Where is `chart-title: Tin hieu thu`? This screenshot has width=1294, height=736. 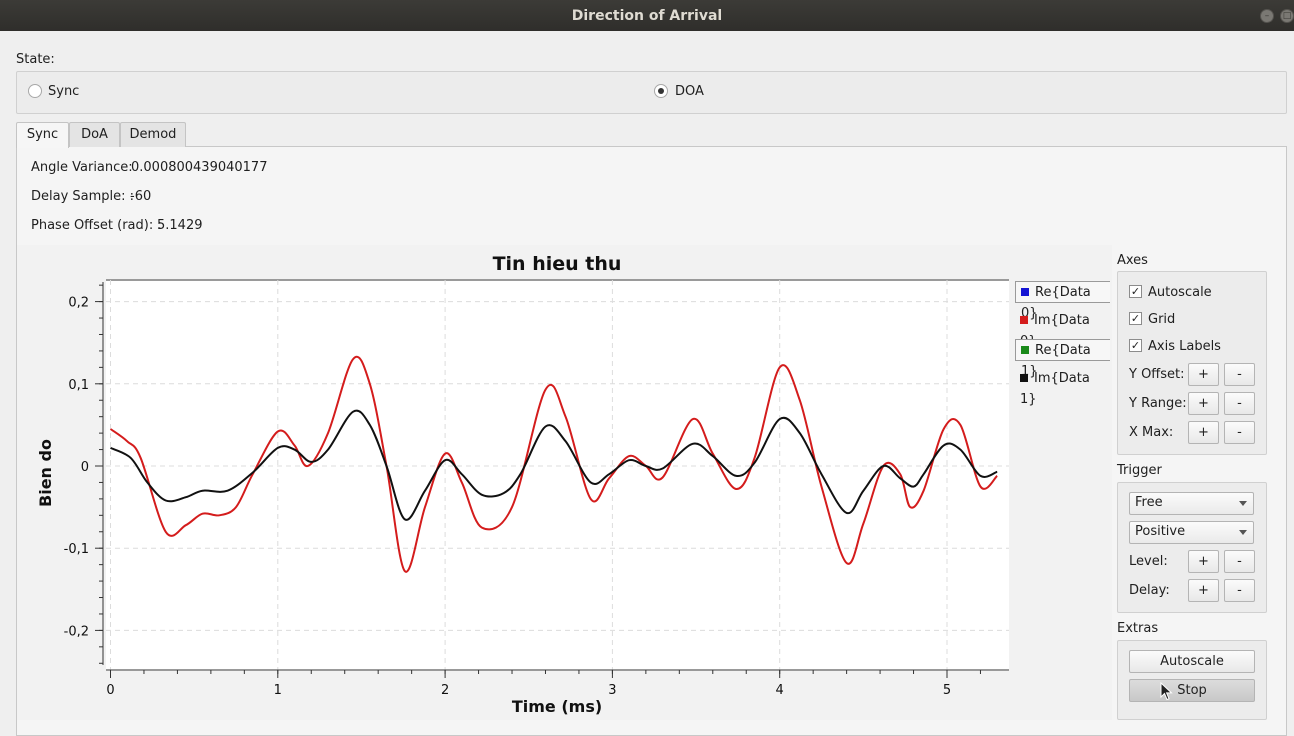 chart-title: Tin hieu thu is located at coordinates (557, 264).